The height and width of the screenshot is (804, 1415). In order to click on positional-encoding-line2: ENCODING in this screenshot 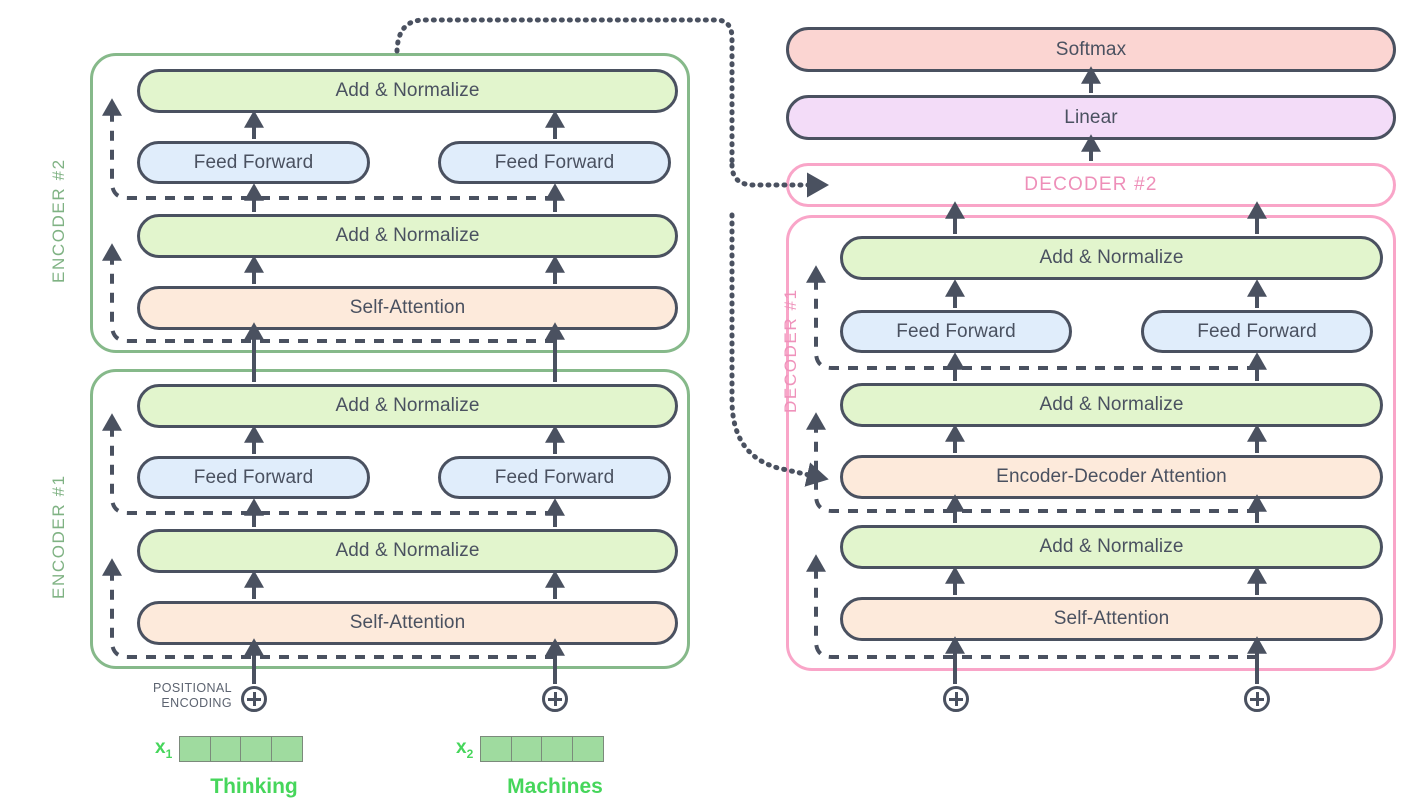, I will do `click(196, 703)`.